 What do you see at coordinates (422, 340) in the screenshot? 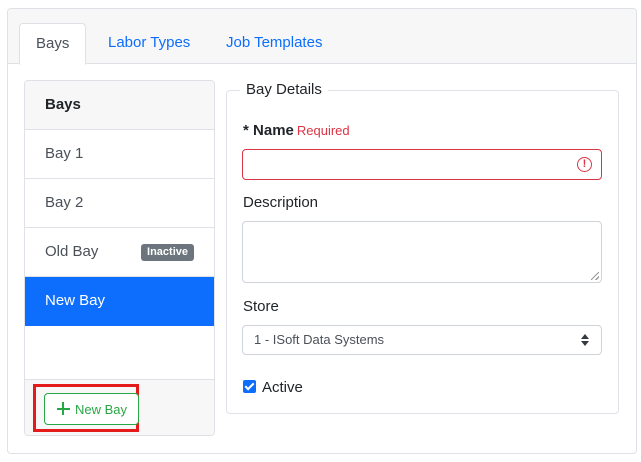
I see `store-select: 1 - ISoft Data Systems` at bounding box center [422, 340].